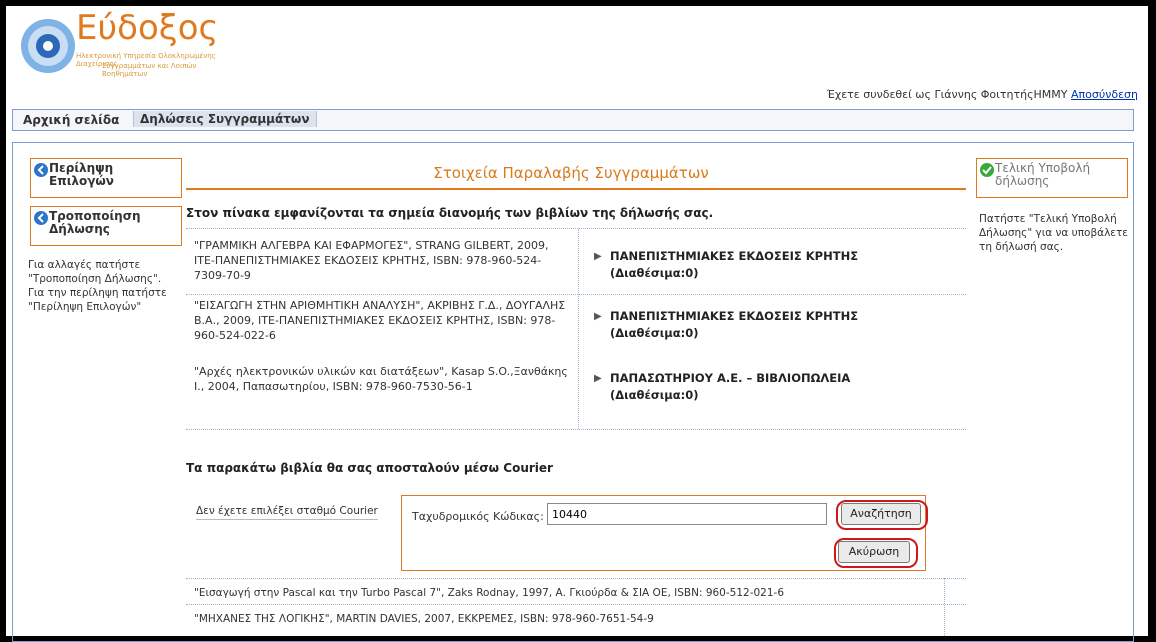  What do you see at coordinates (576, 189) in the screenshot?
I see `title-divider` at bounding box center [576, 189].